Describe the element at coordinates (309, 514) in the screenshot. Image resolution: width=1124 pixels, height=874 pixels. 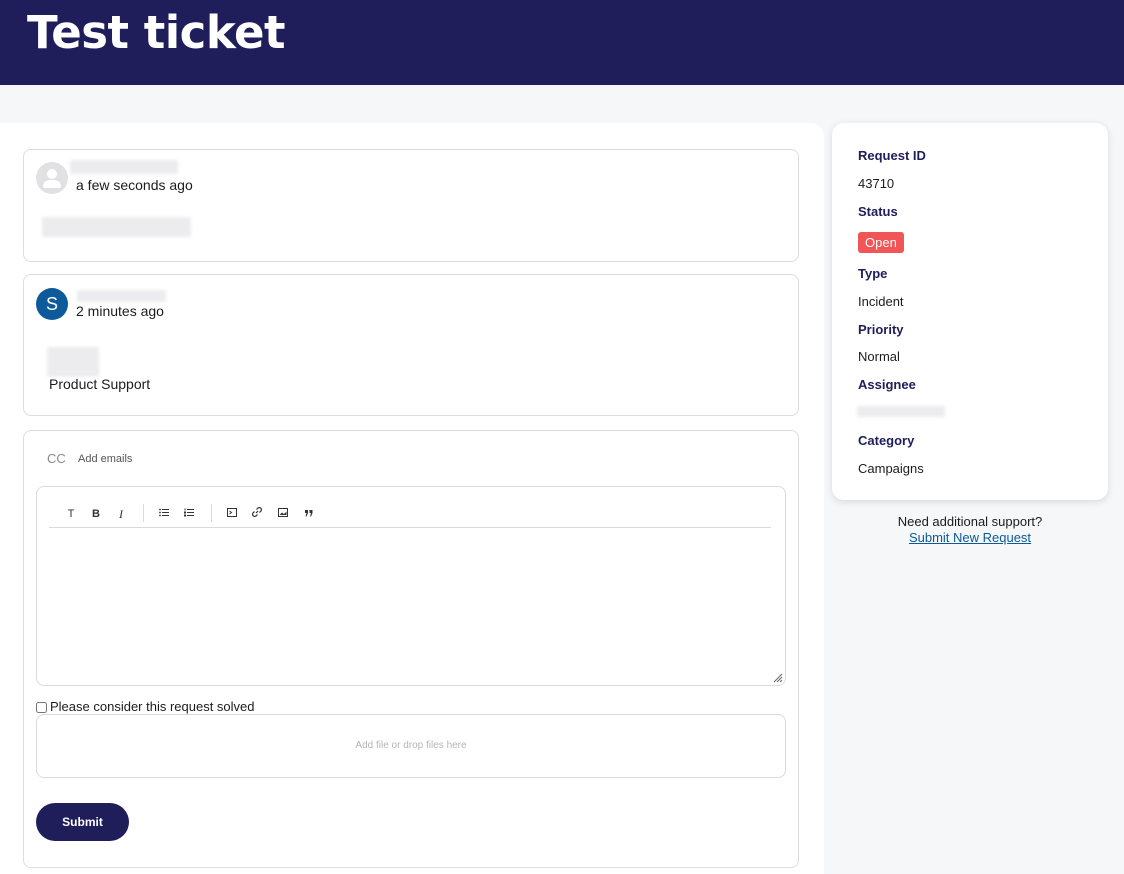
I see `quote-icon` at that location.